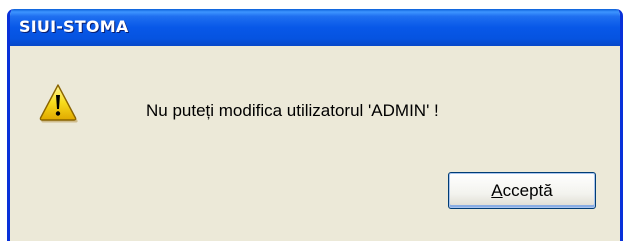 This screenshot has height=241, width=630. Describe the element at coordinates (58, 103) in the screenshot. I see `warning-icon` at that location.